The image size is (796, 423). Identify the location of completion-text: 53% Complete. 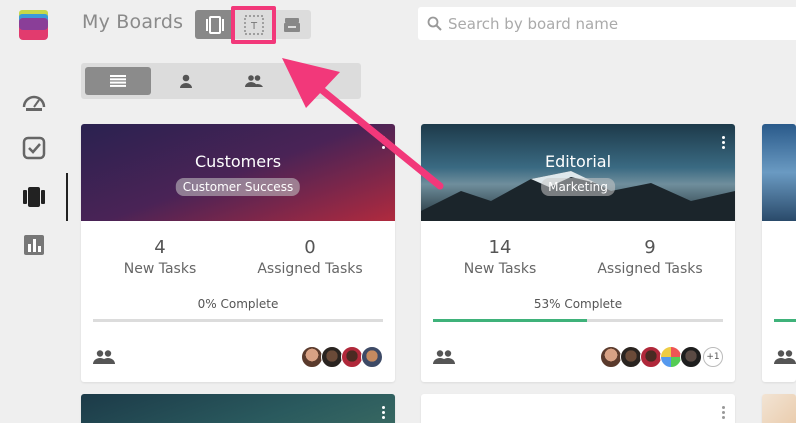
(578, 304).